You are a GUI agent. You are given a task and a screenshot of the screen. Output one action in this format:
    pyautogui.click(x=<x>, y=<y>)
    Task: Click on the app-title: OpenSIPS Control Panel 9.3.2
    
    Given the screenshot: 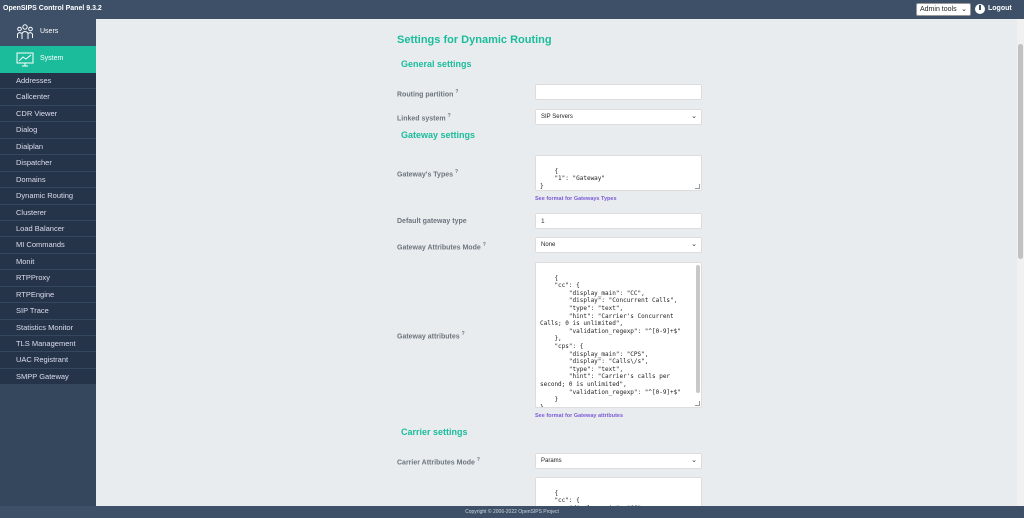 What is the action you would take?
    pyautogui.click(x=52, y=8)
    